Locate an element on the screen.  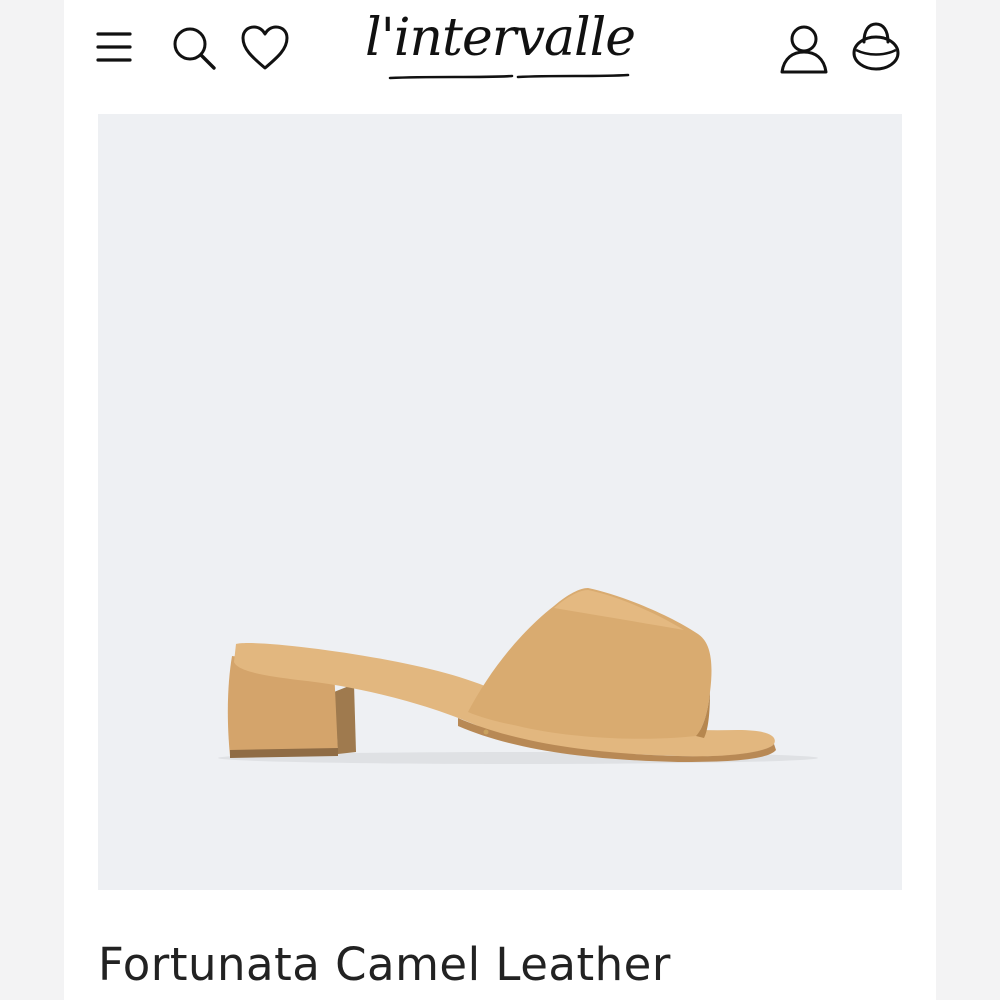
product-title: Fortunata Camel Leather is located at coordinates (384, 964).